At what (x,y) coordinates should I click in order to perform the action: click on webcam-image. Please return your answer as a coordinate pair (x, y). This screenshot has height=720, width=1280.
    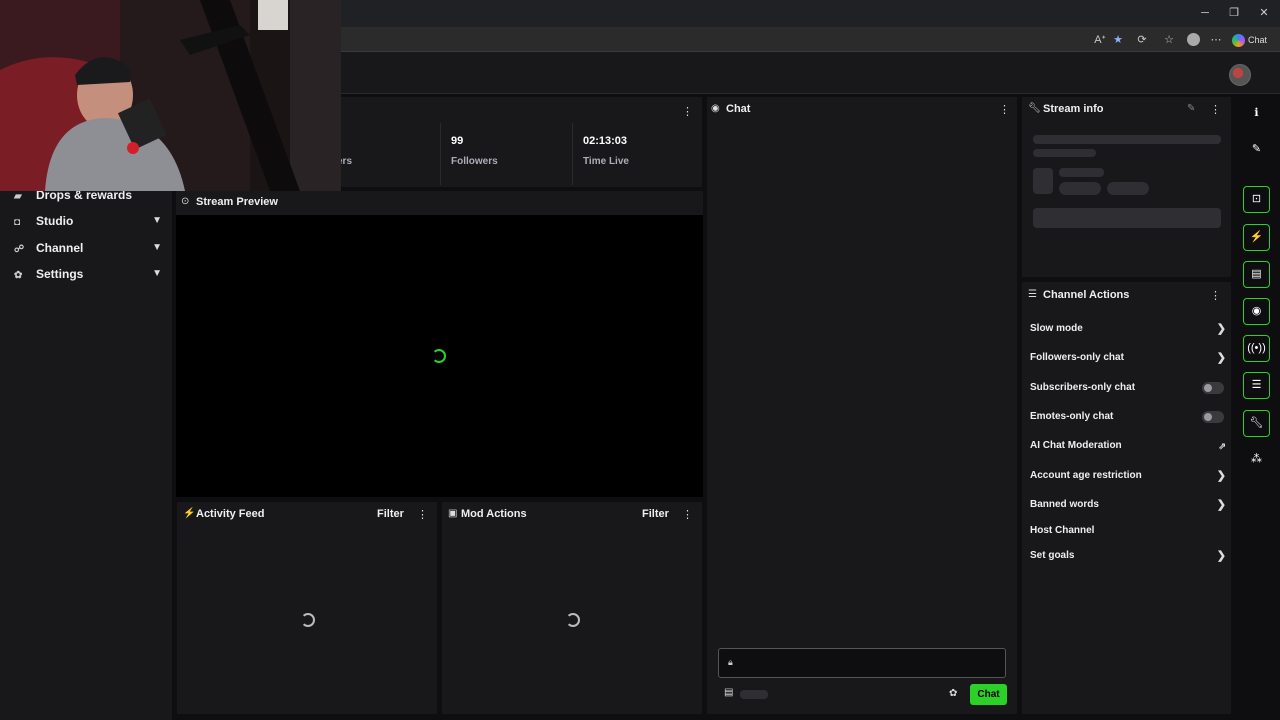
    Looking at the image, I should click on (170, 95).